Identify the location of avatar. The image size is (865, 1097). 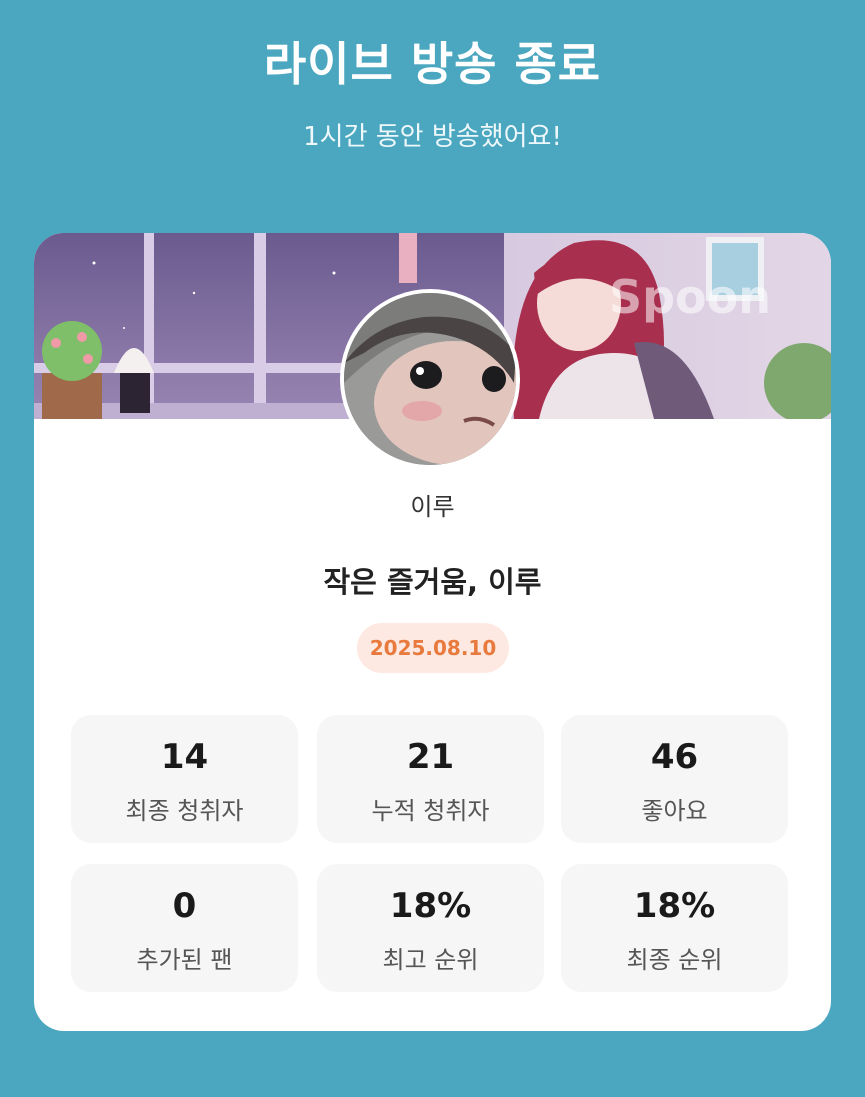
(430, 379).